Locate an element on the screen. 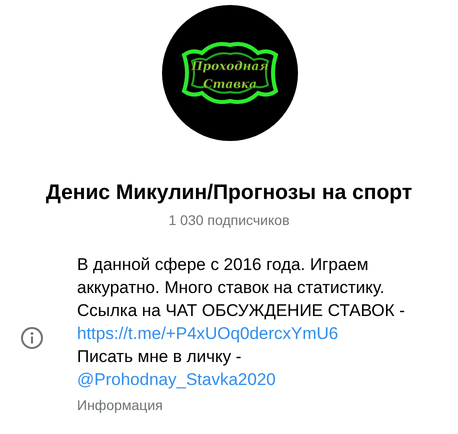  channel-name: Денис Микулин/Прогнозы на спорт is located at coordinates (229, 193).